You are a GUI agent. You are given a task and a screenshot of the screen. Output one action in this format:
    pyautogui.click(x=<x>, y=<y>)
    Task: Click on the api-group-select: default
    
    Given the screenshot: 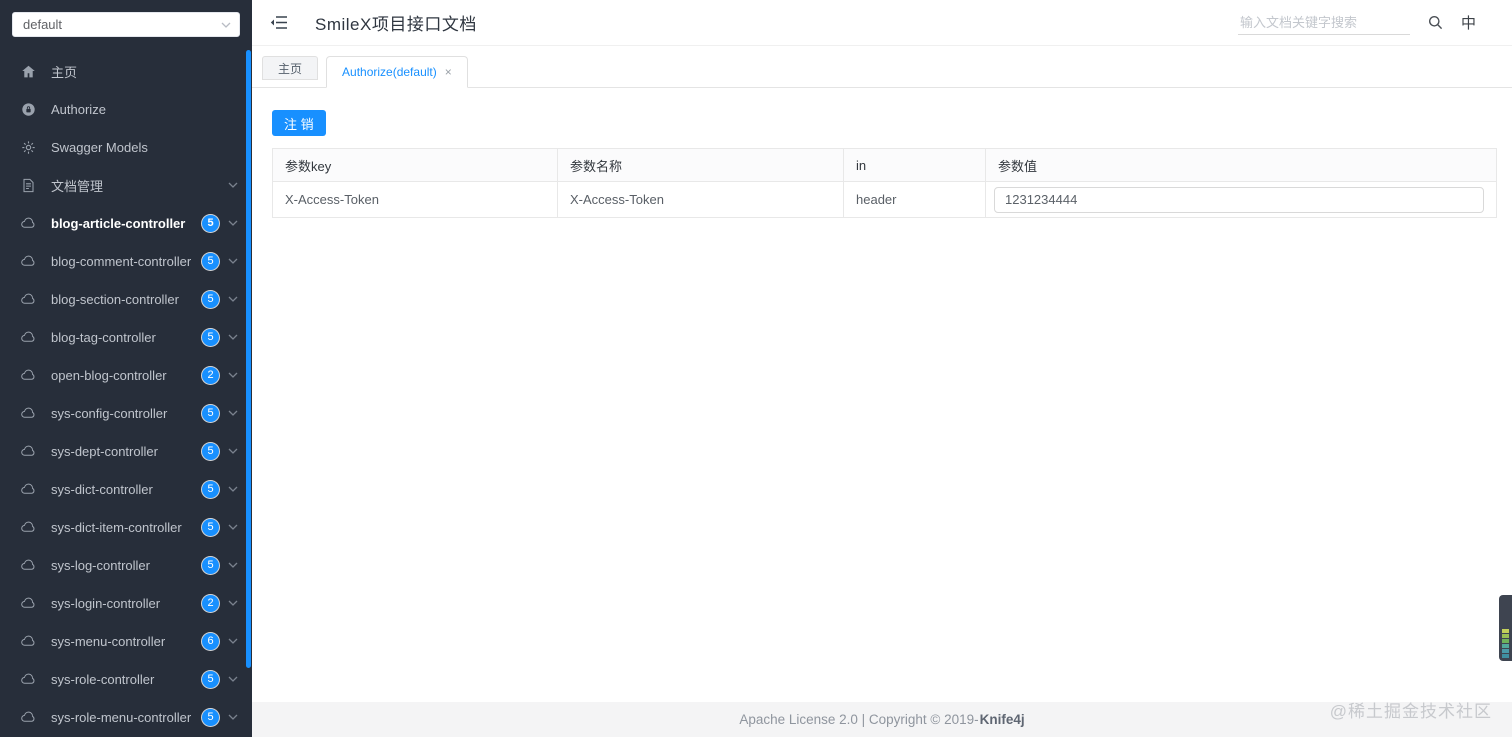 What is the action you would take?
    pyautogui.click(x=126, y=24)
    